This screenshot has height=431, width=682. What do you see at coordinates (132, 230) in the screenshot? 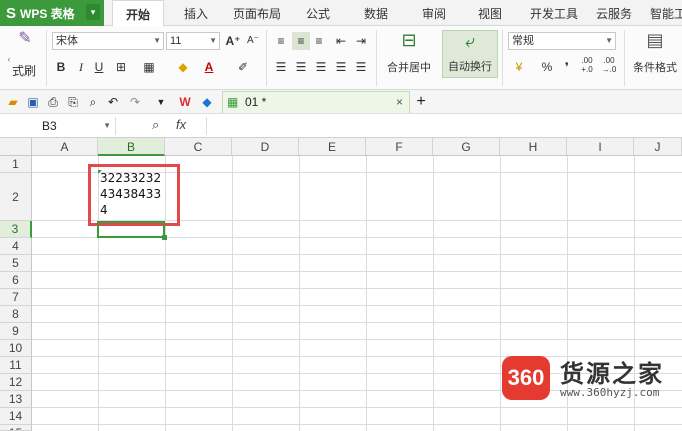
I see `active-cell-b3` at bounding box center [132, 230].